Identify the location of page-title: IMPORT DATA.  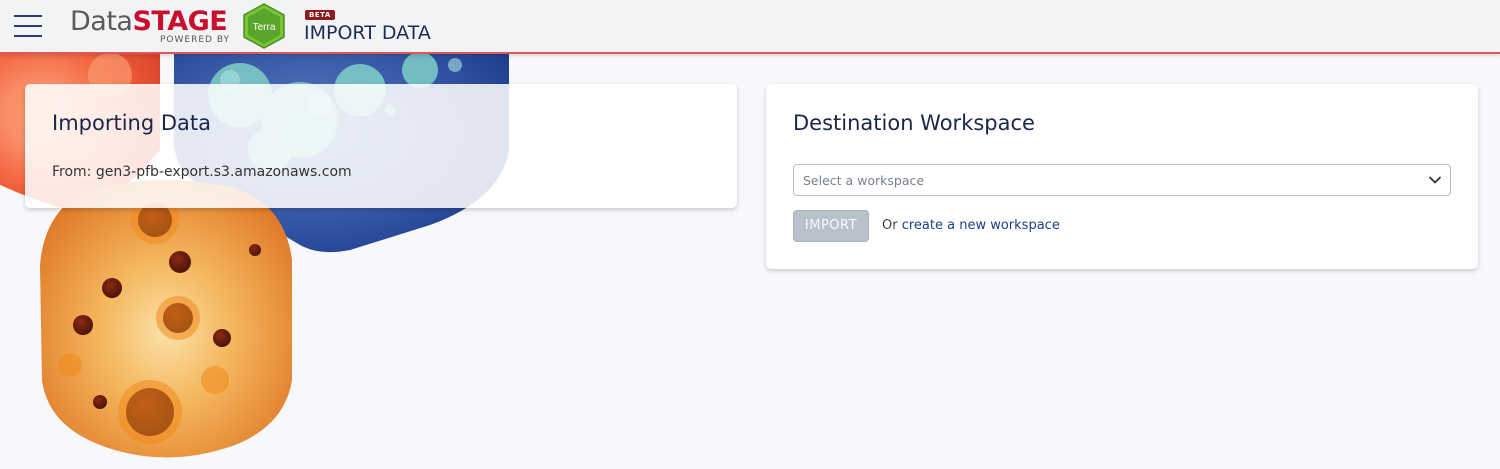
(367, 33).